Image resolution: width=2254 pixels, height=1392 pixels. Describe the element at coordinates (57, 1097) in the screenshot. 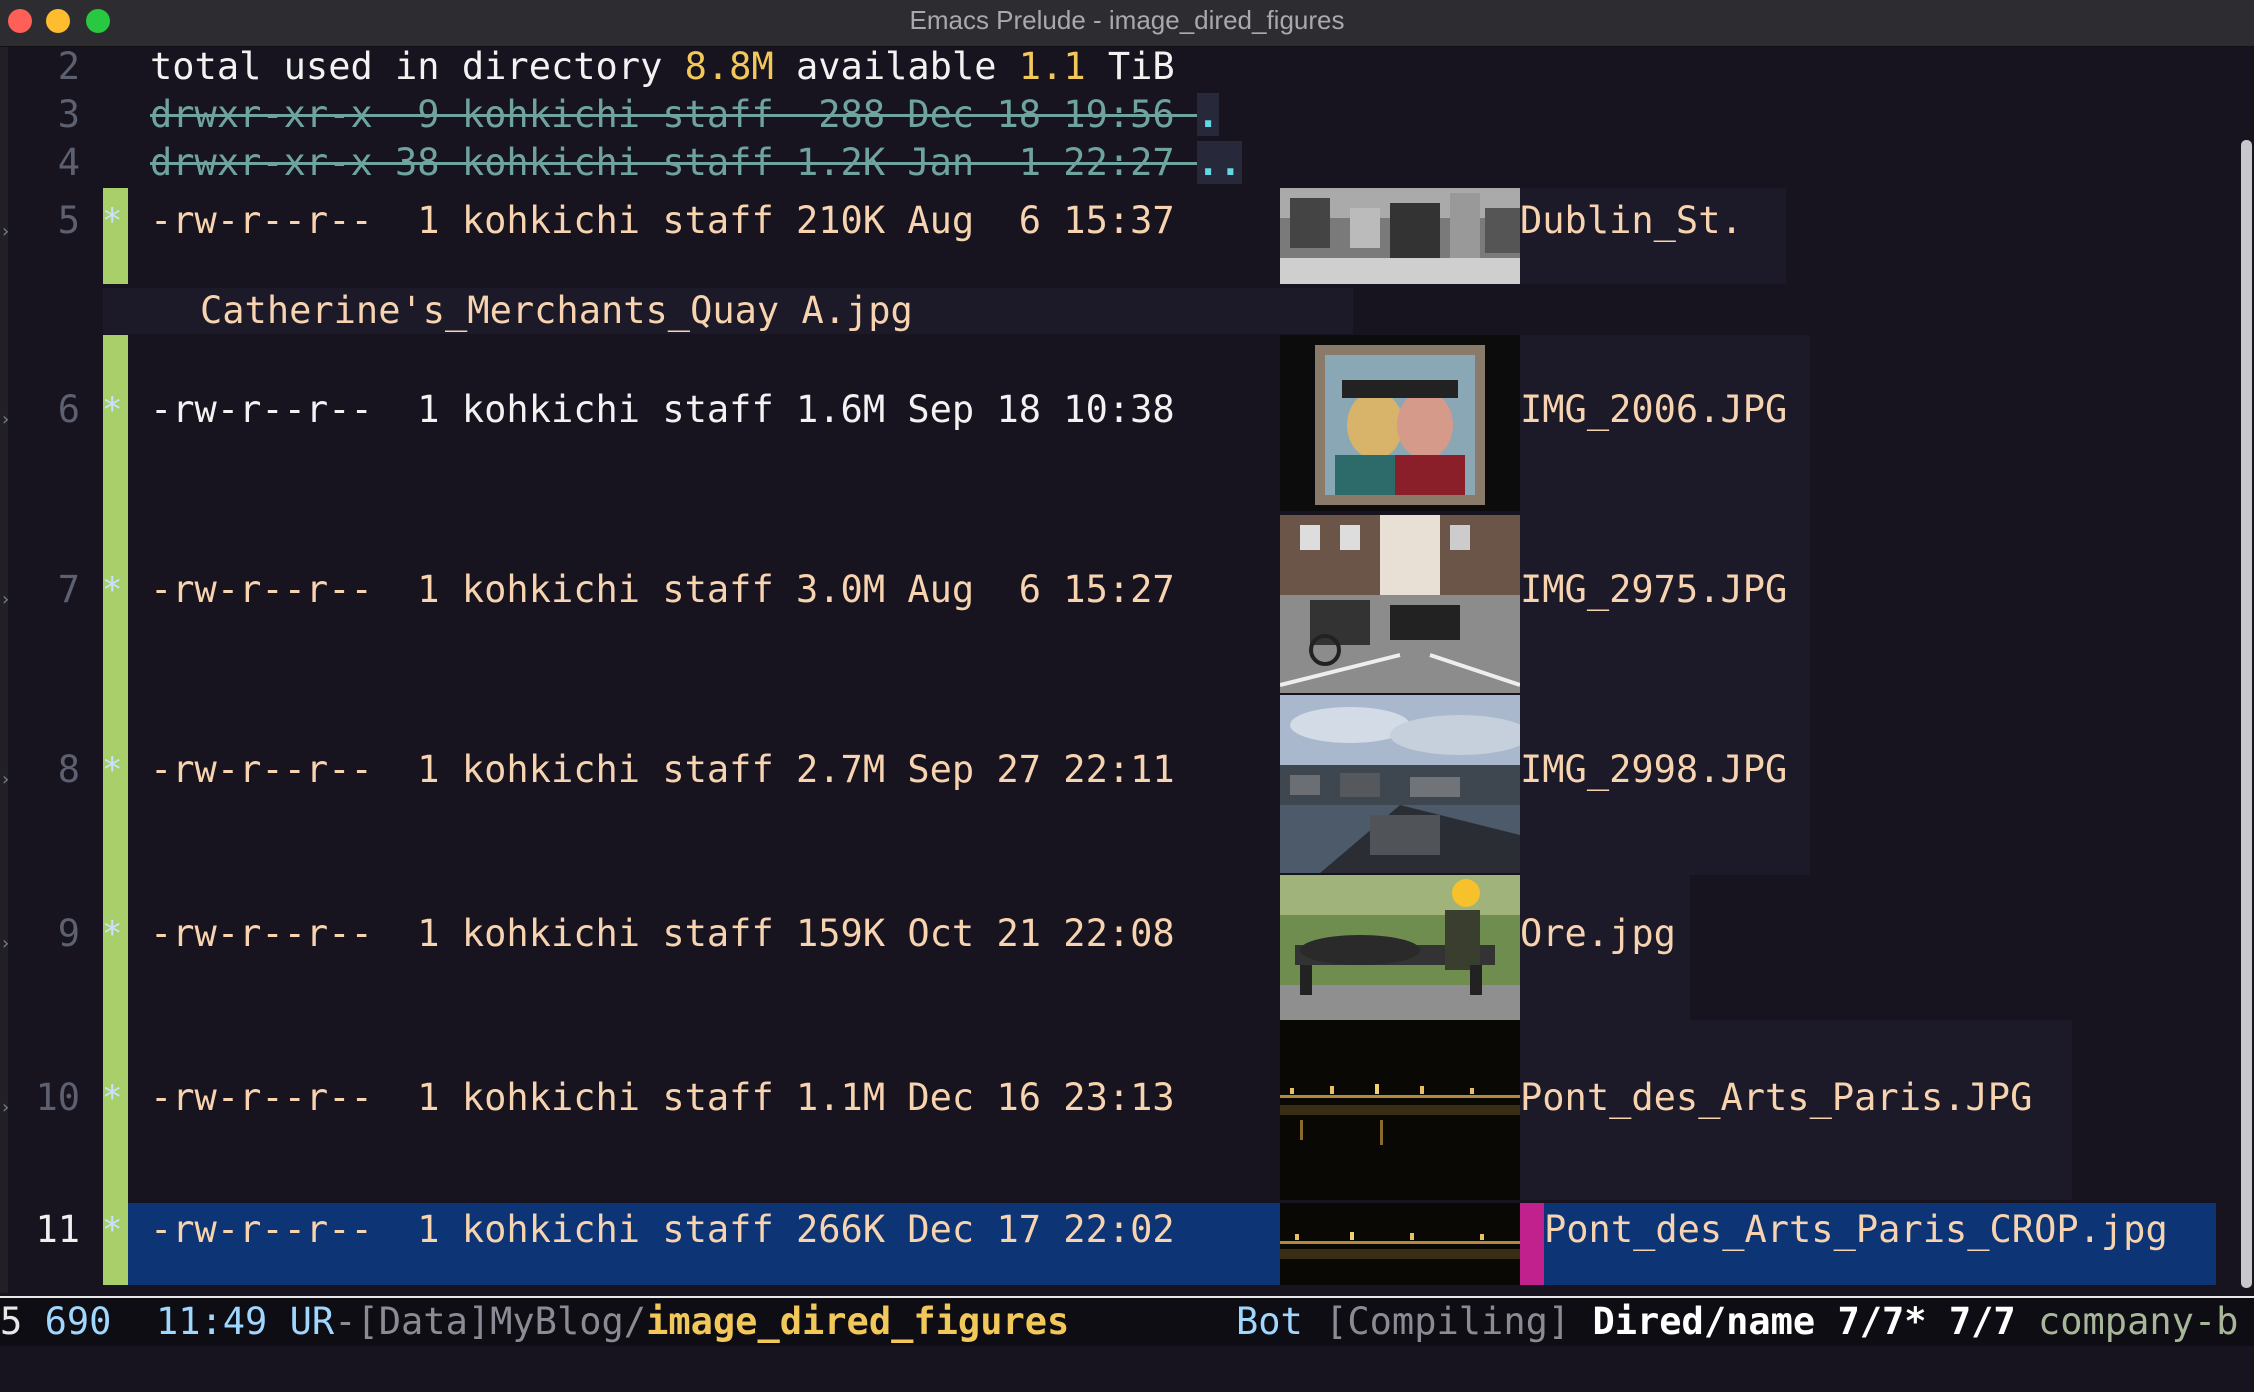

I see `line-number: 10` at that location.